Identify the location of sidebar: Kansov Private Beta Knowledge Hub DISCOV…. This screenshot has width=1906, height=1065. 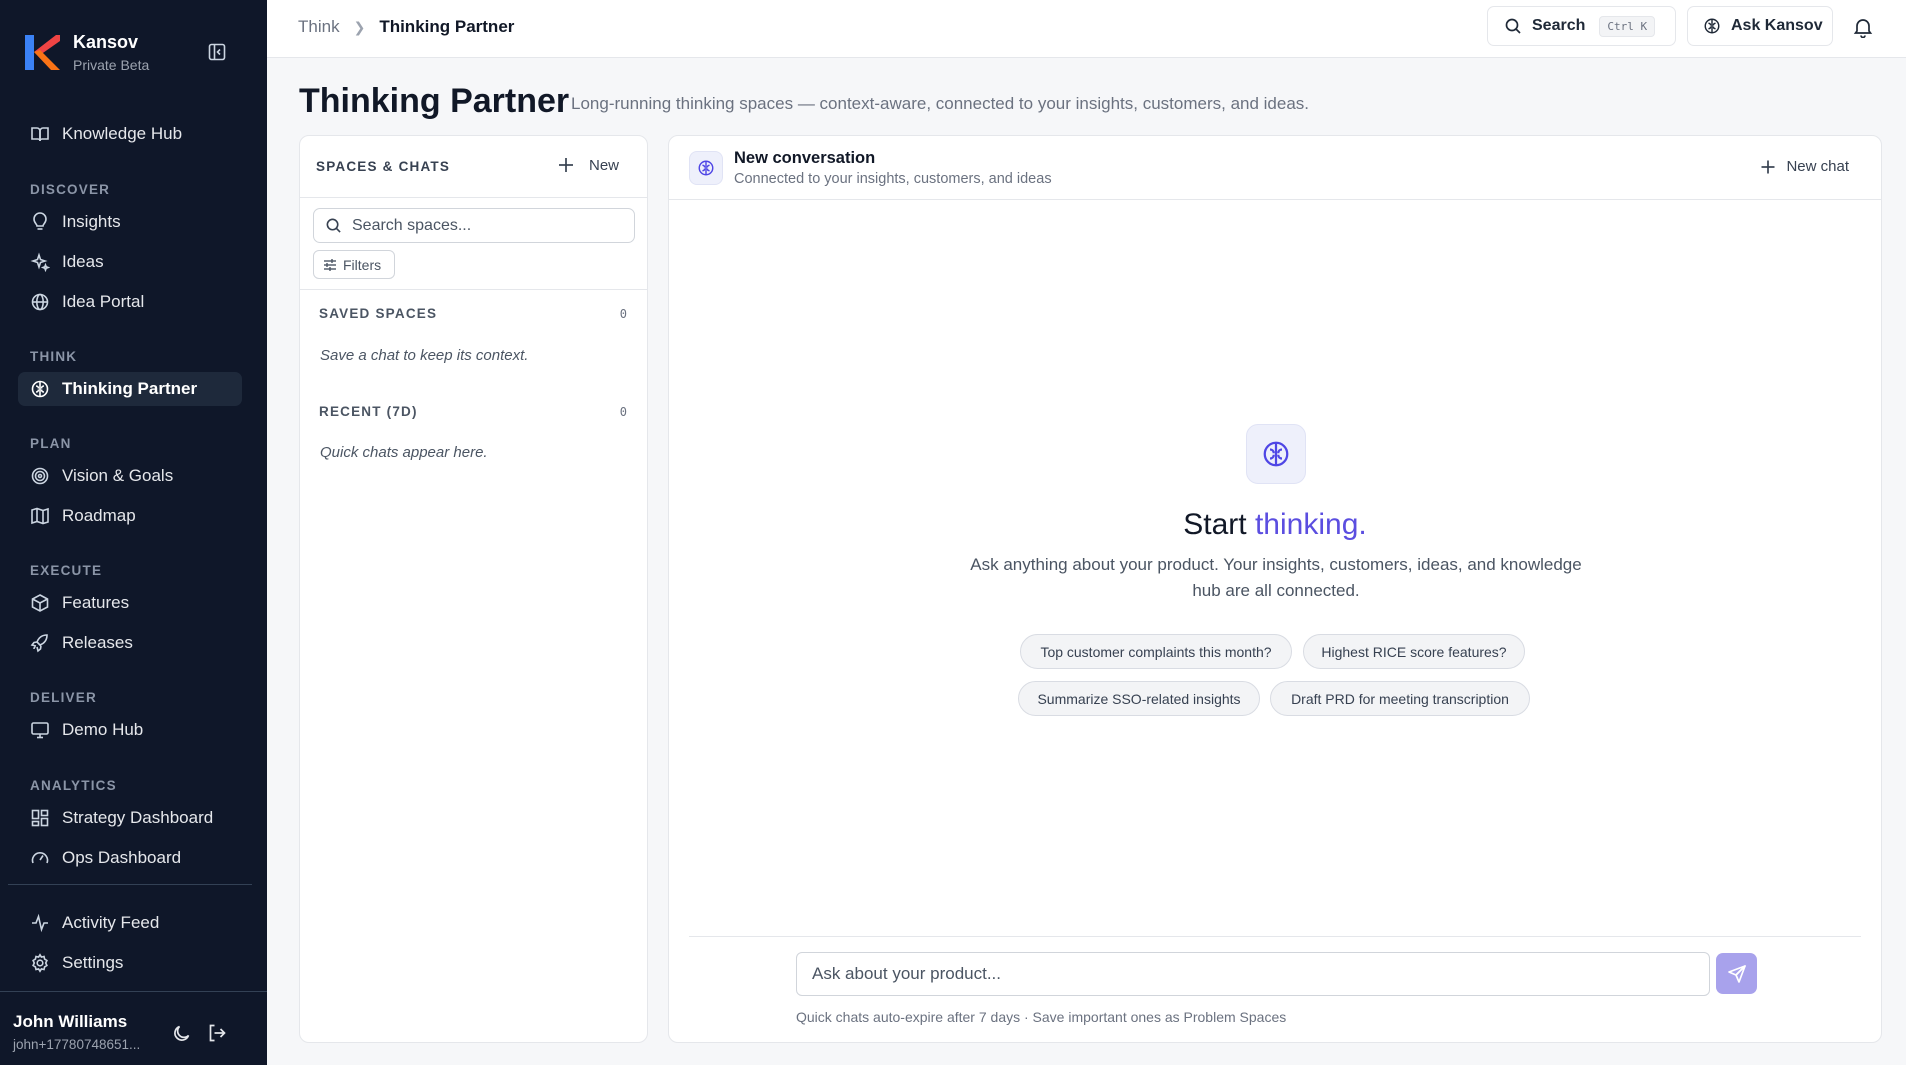
(133, 532).